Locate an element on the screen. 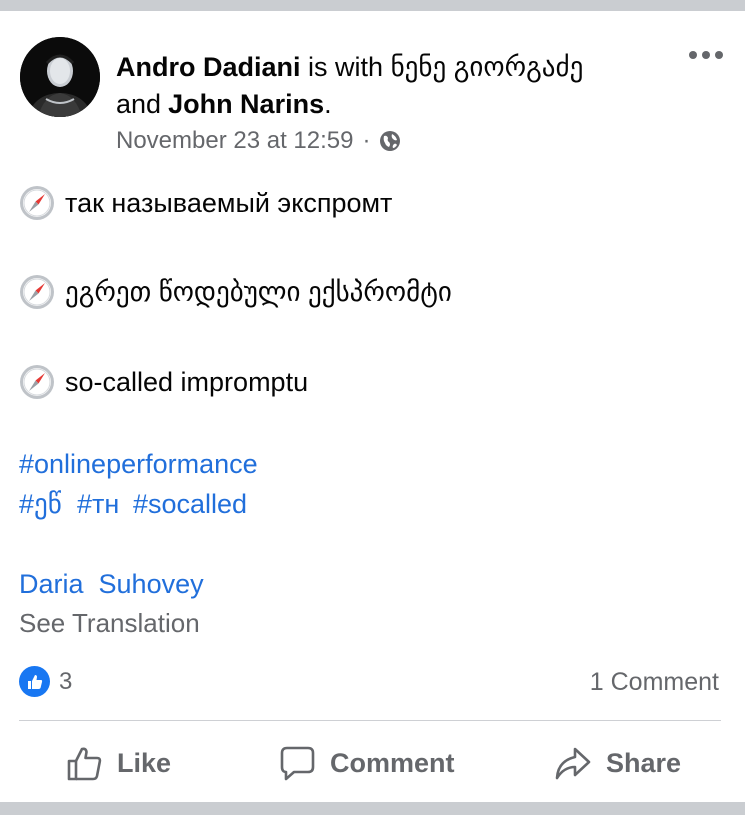 The image size is (745, 815). like-button: Like is located at coordinates (118, 763).